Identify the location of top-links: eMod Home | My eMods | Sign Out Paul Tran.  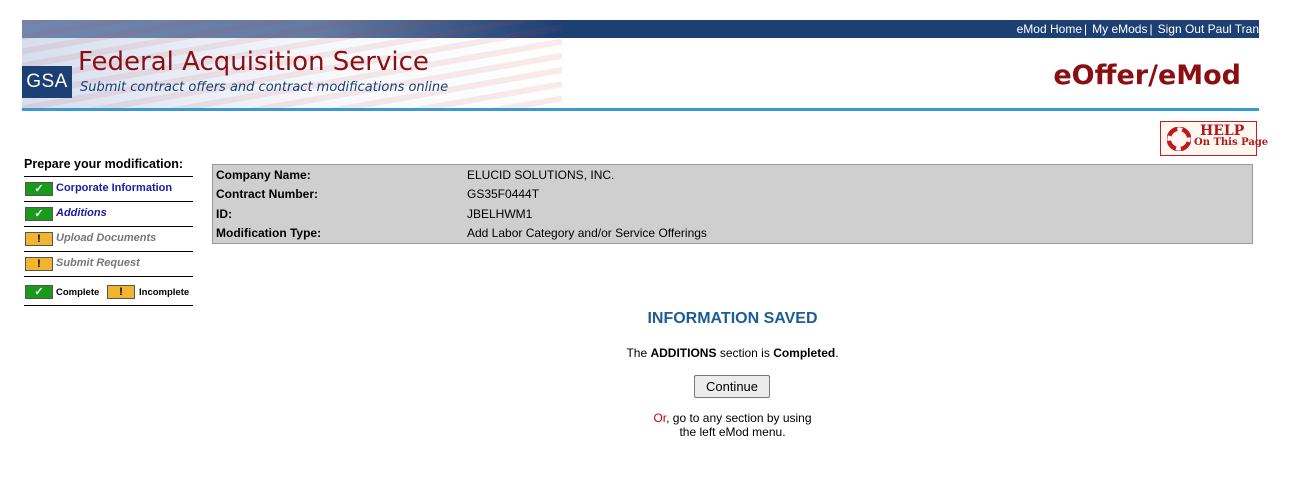
(1137, 29).